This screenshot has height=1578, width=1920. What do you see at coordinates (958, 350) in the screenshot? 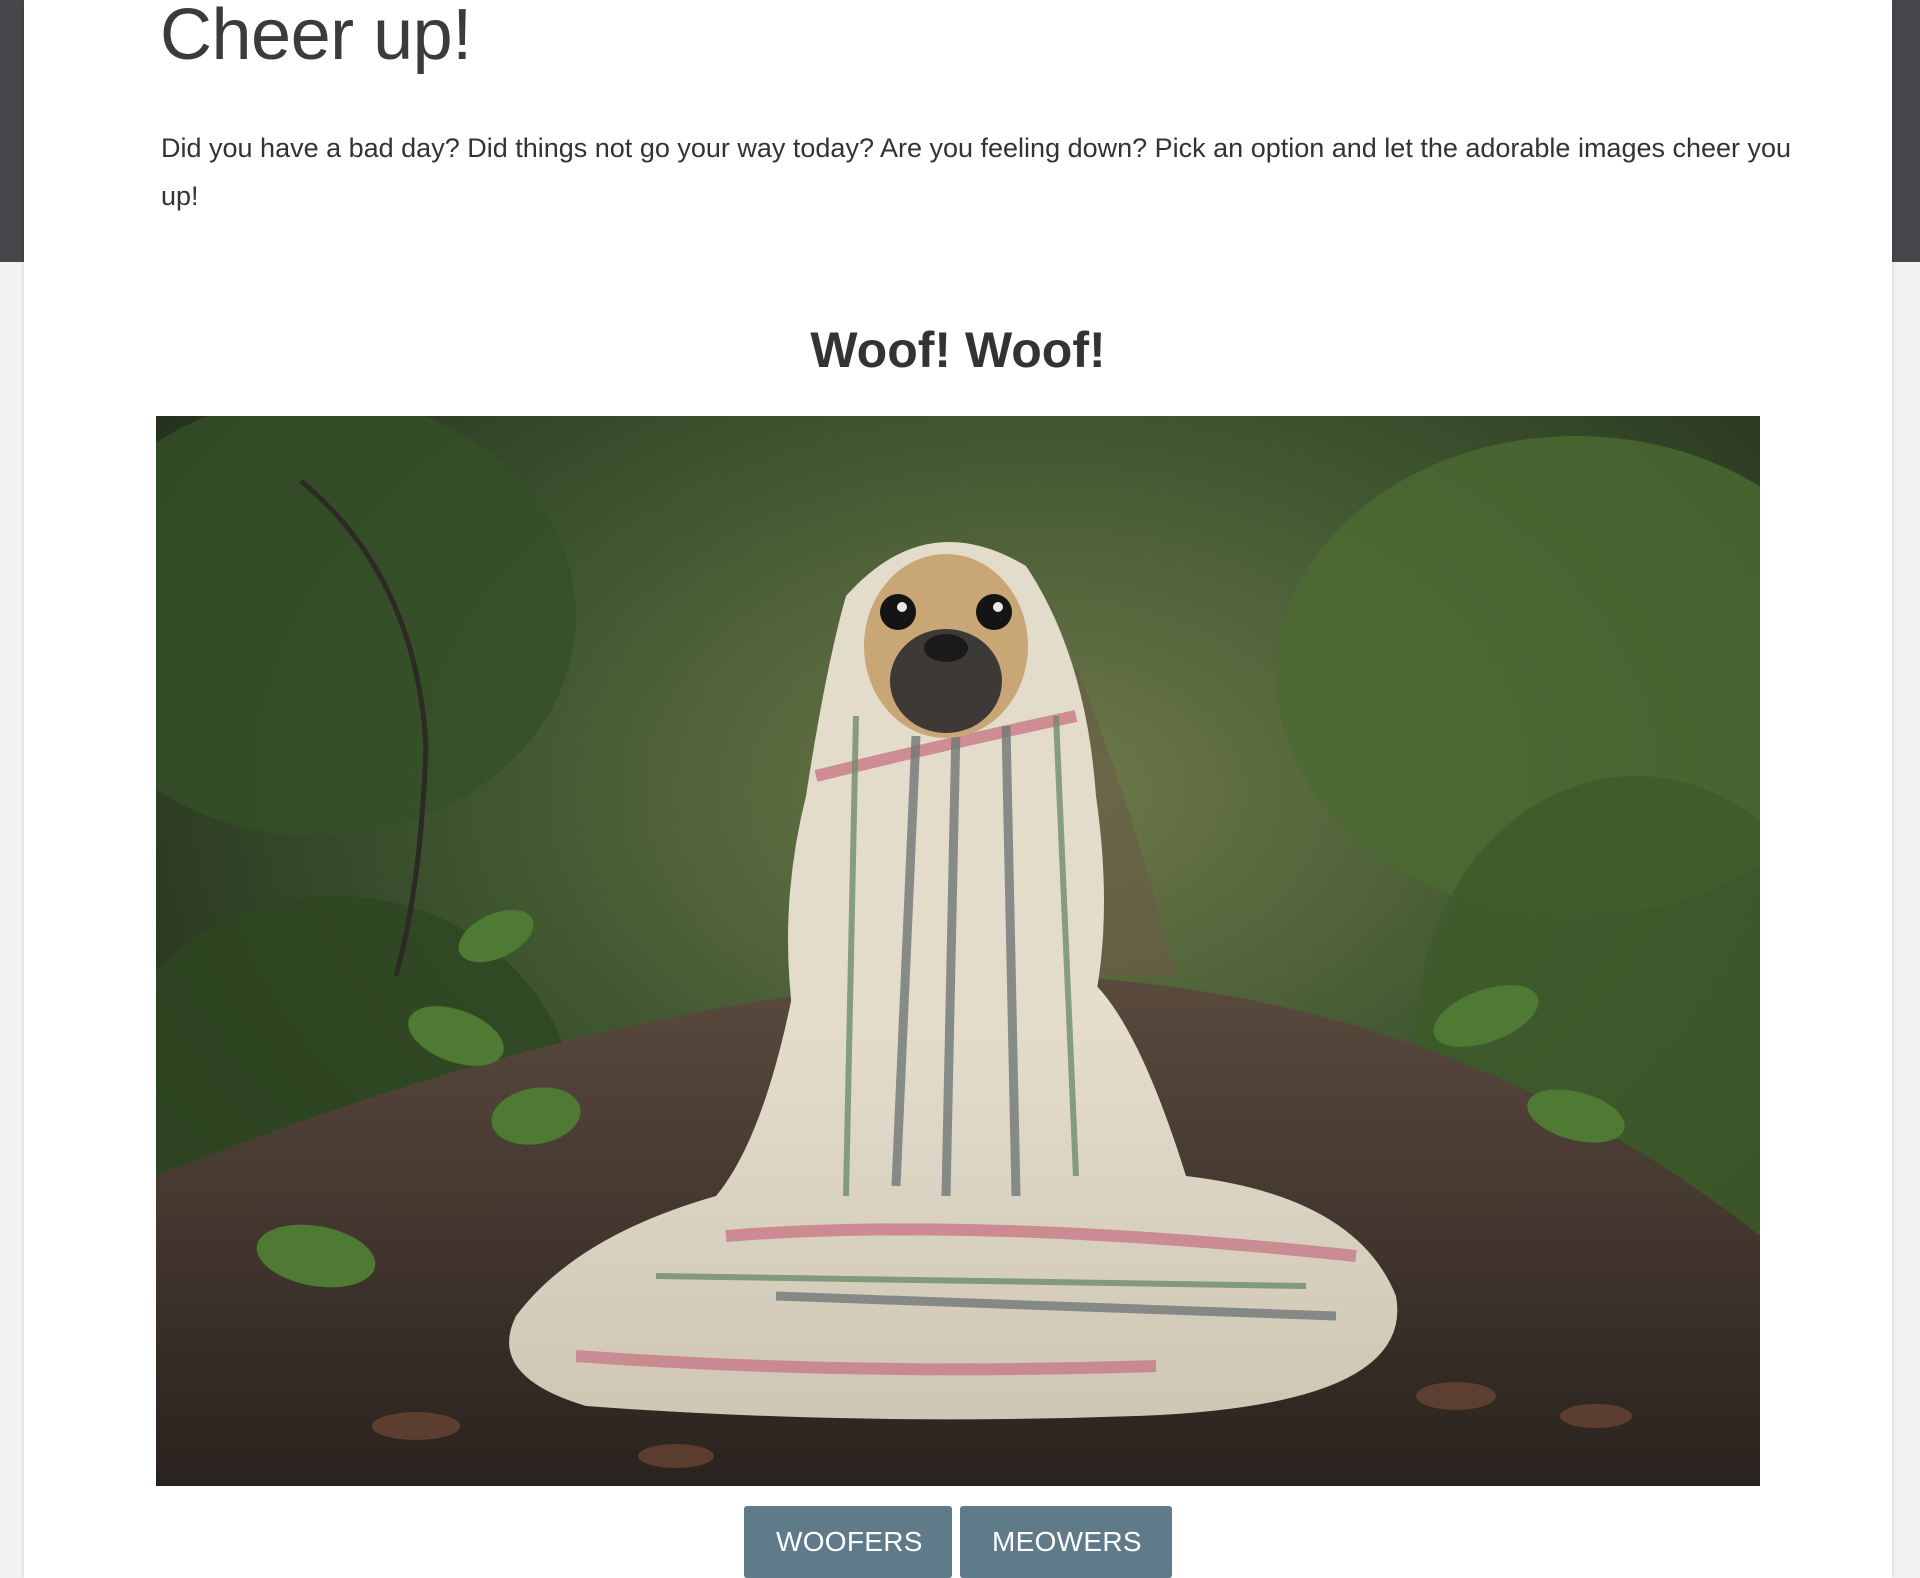
I see `section-title: Woof! Woof!` at bounding box center [958, 350].